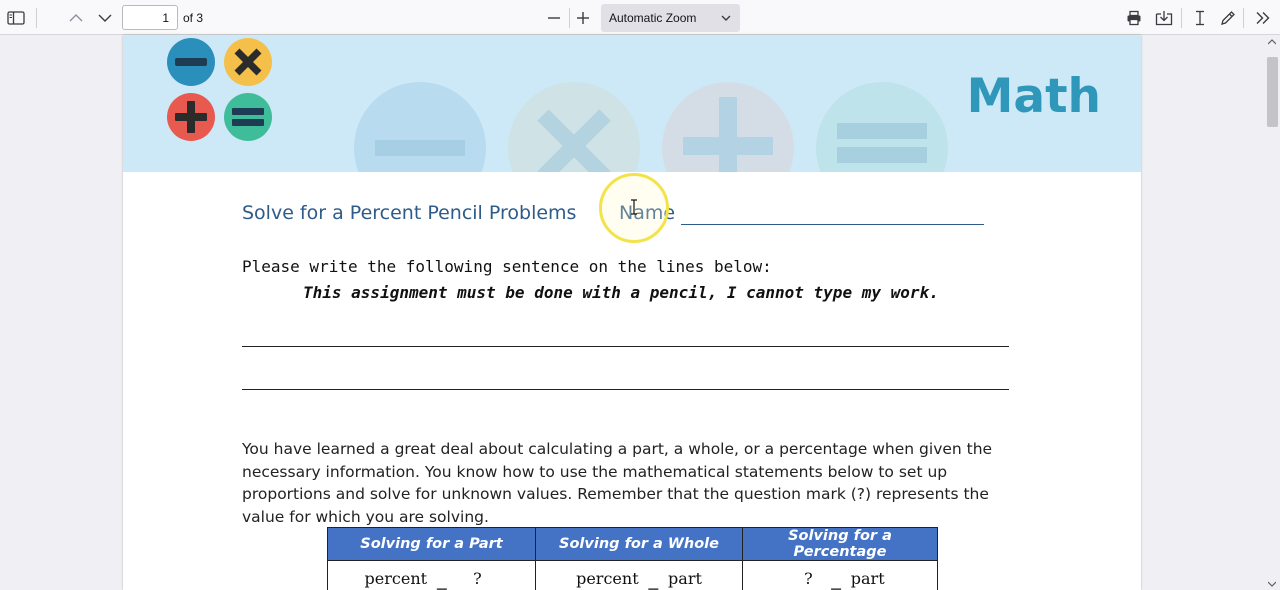 Image resolution: width=1280 pixels, height=590 pixels. What do you see at coordinates (726, 18) in the screenshot?
I see `chevron-down-icon` at bounding box center [726, 18].